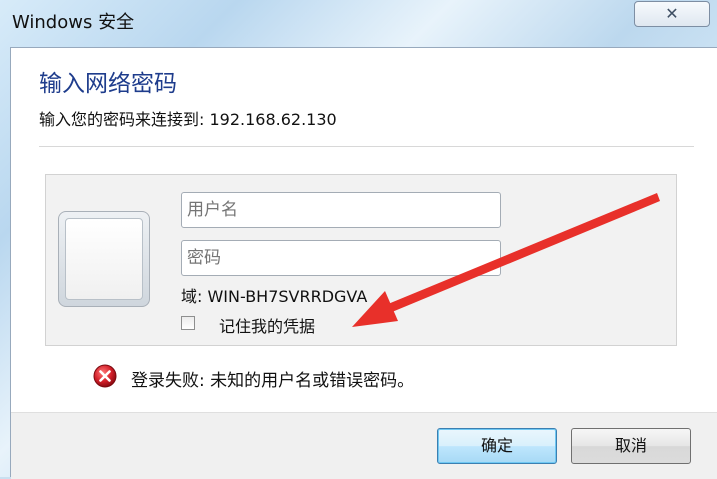 The height and width of the screenshot is (479, 717). Describe the element at coordinates (73, 22) in the screenshot. I see `window-title: Windows 安全` at that location.